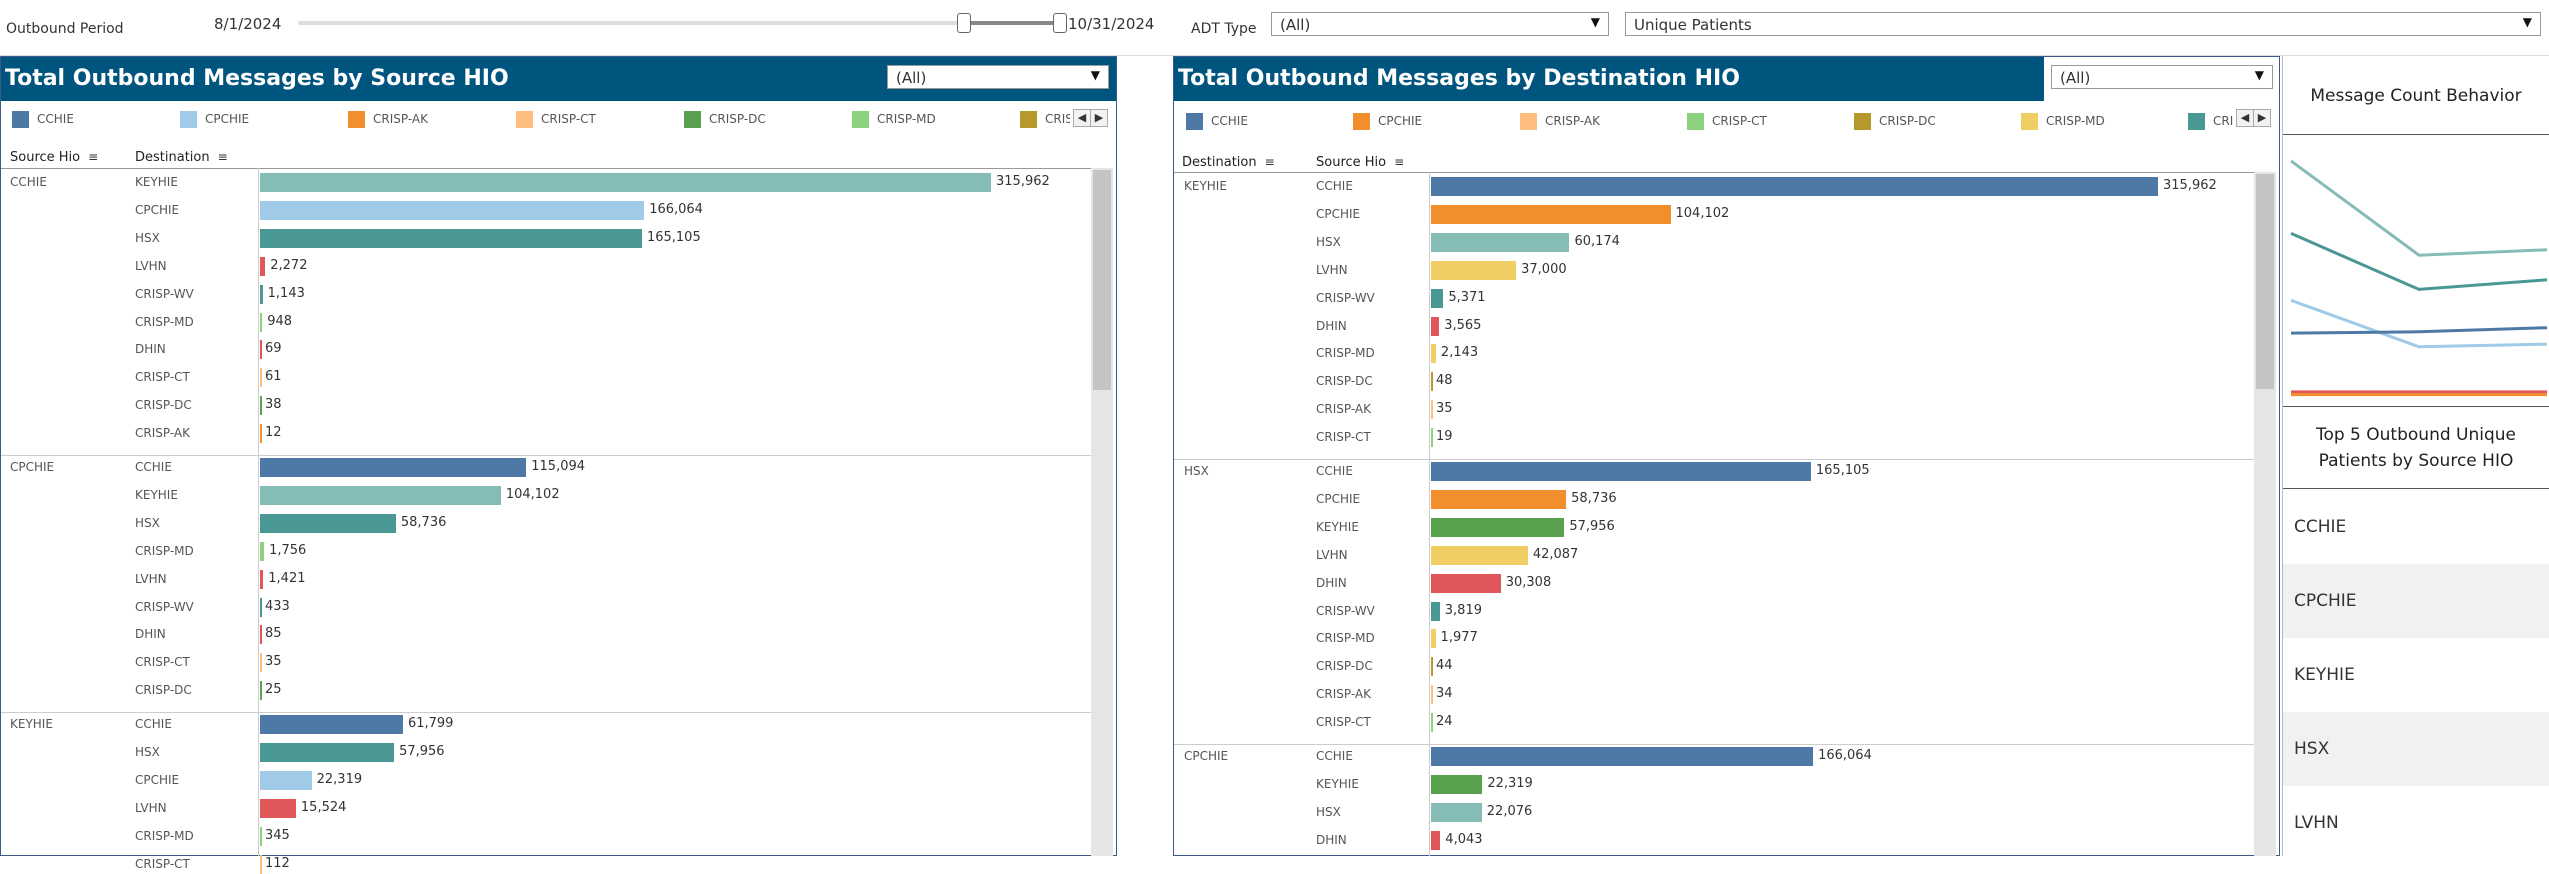 Image resolution: width=2549 pixels, height=874 pixels. I want to click on period-slider-end-handle, so click(1060, 23).